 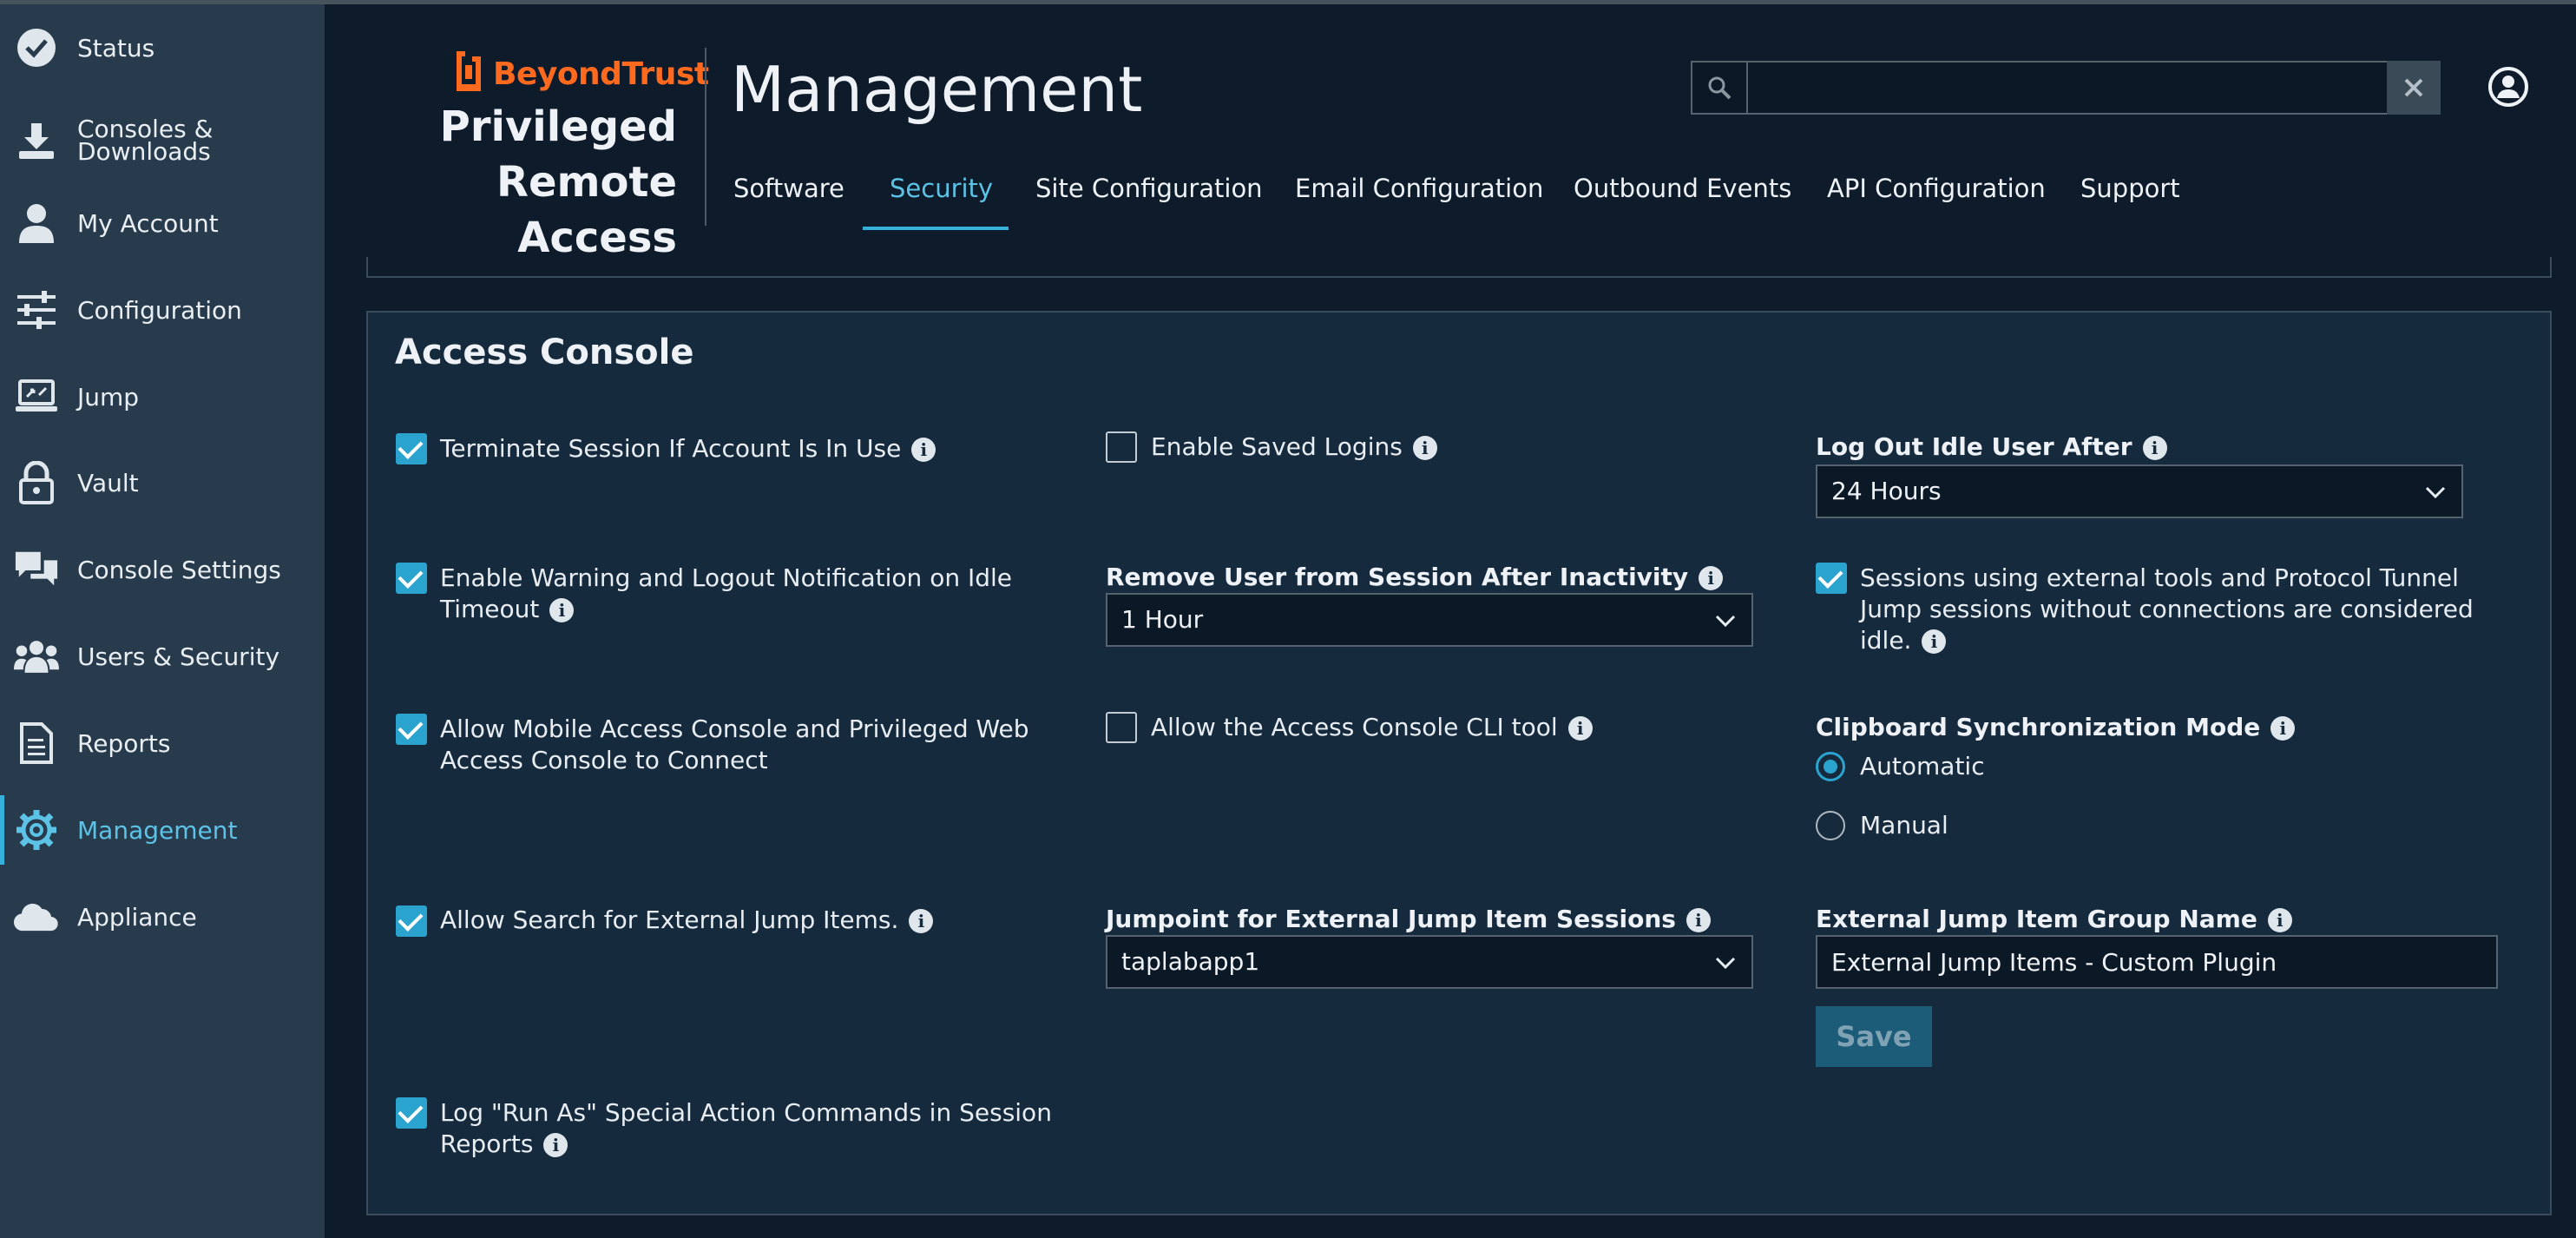 What do you see at coordinates (2056, 727) in the screenshot?
I see `clipboard-sync-label: Clipboard Synchronization Mode i` at bounding box center [2056, 727].